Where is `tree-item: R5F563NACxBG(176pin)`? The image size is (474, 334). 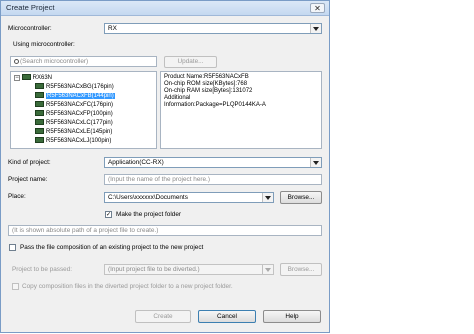
tree-item: R5F563NACxBG(176pin) is located at coordinates (74, 87).